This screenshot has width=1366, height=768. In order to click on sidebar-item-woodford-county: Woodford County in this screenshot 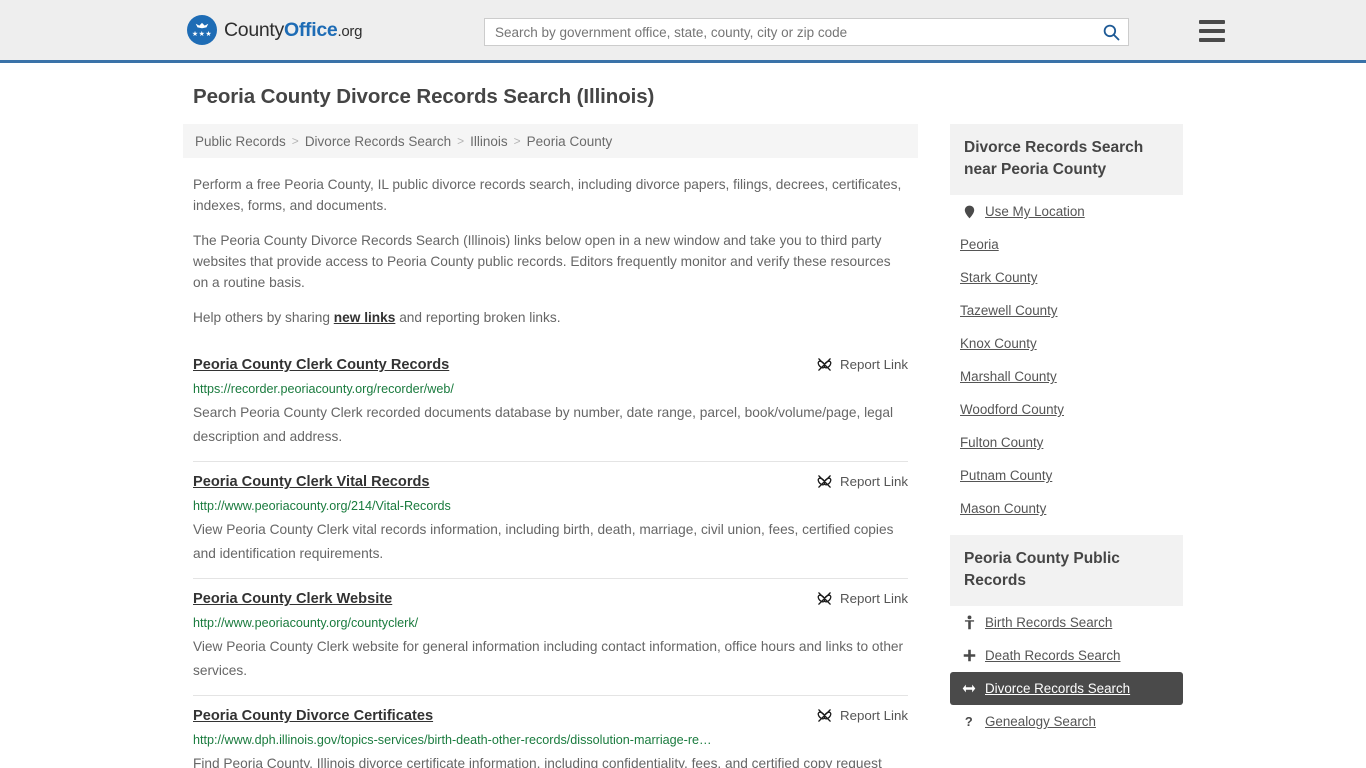, I will do `click(1066, 409)`.